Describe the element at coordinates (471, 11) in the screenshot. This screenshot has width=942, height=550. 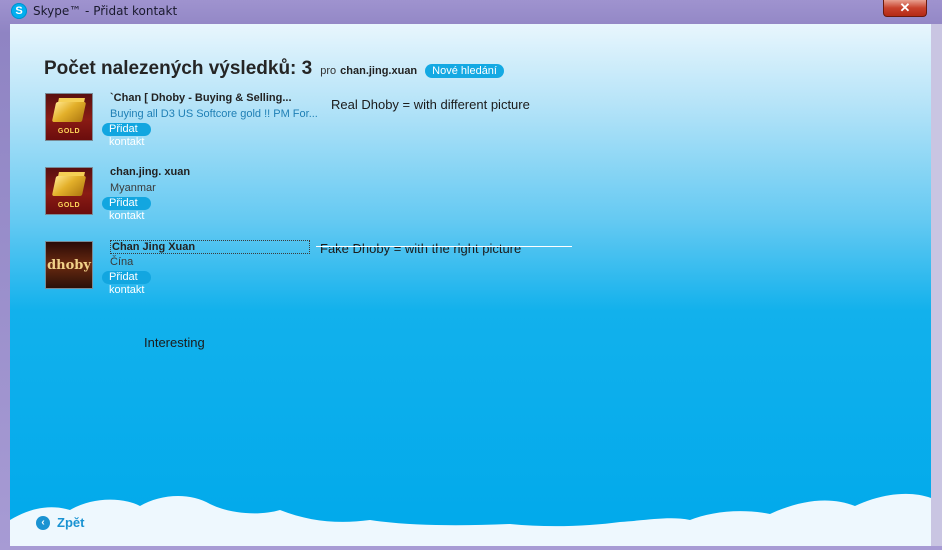
I see `title-bar: S Skype™ - Přidat kontakt ✕` at that location.